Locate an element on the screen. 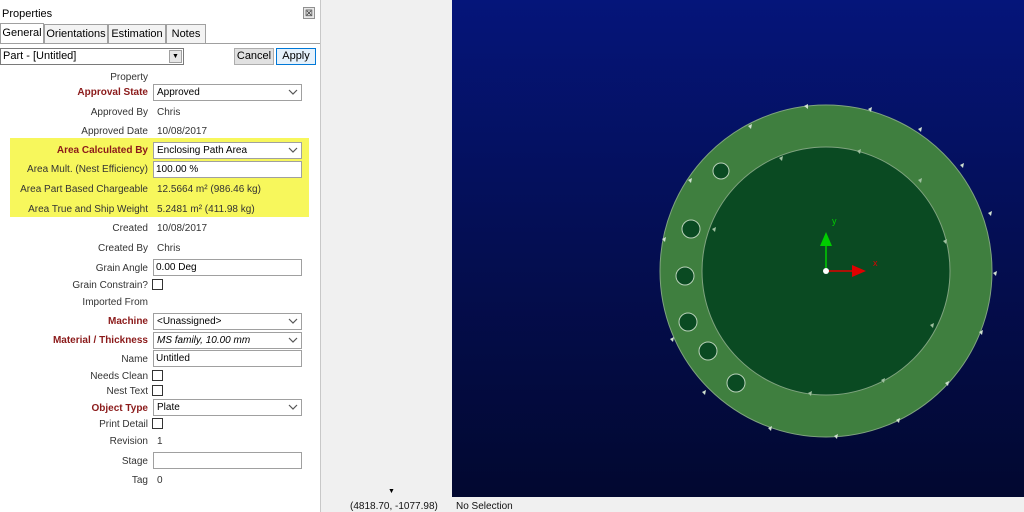  approval-state-value: Approved is located at coordinates (178, 92).